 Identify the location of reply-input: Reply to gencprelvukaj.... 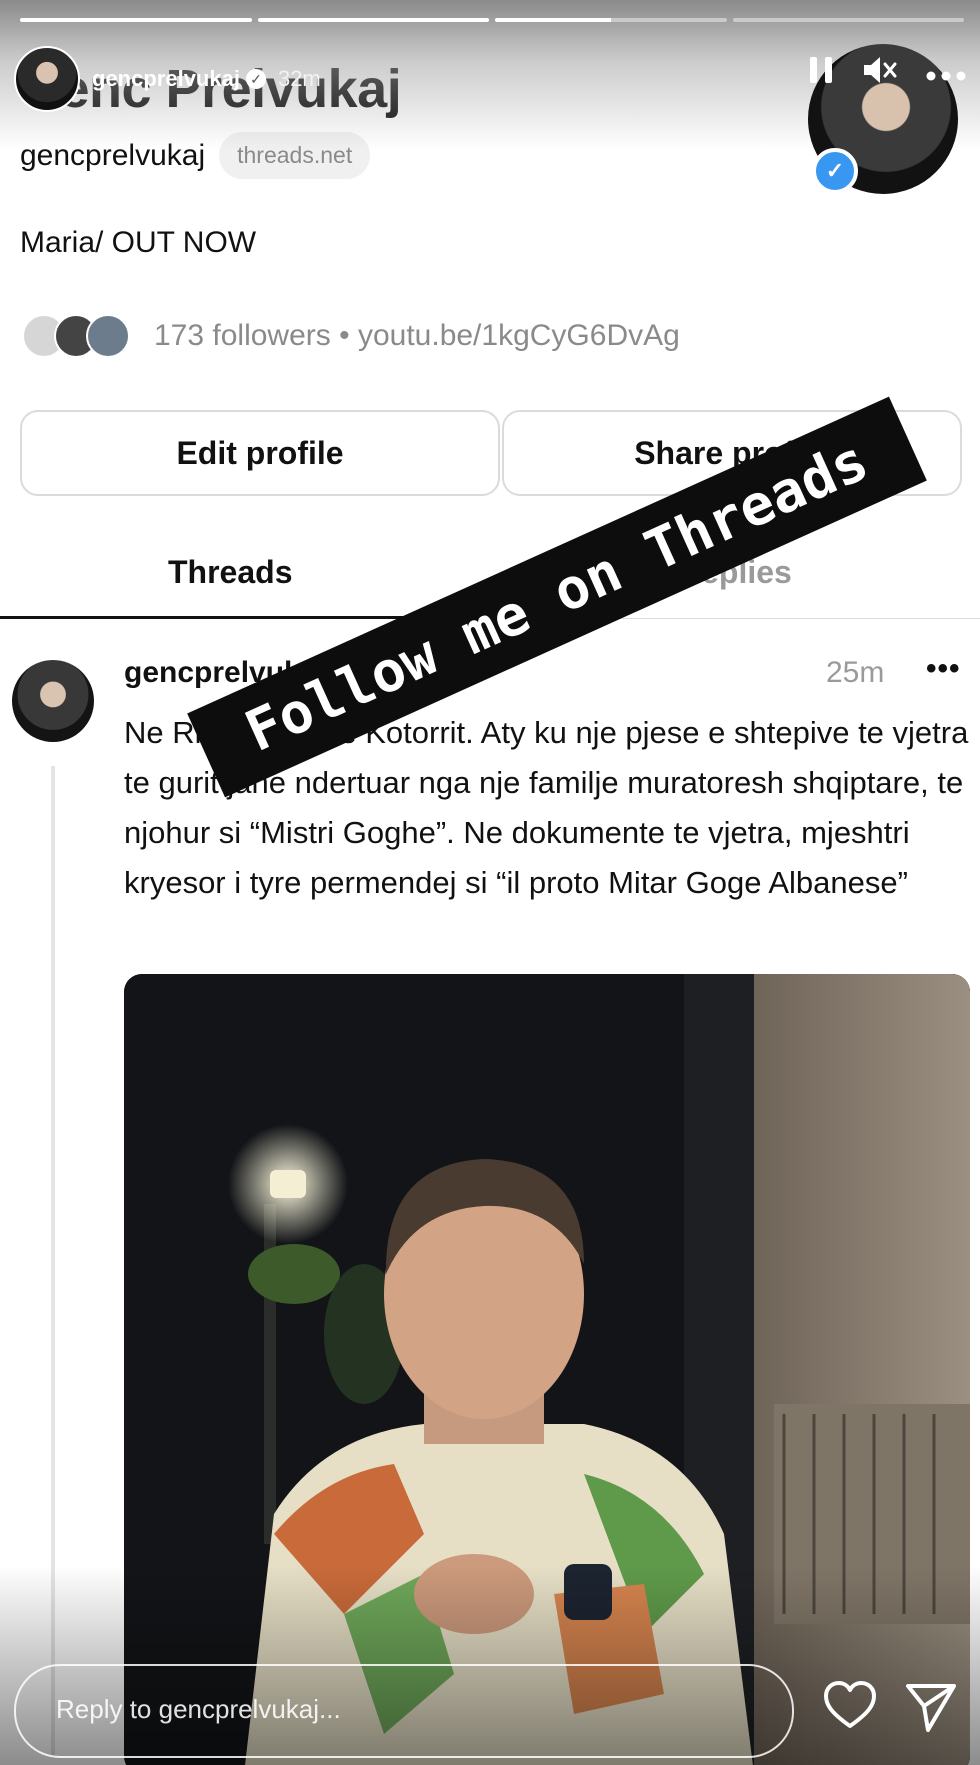
(404, 1711).